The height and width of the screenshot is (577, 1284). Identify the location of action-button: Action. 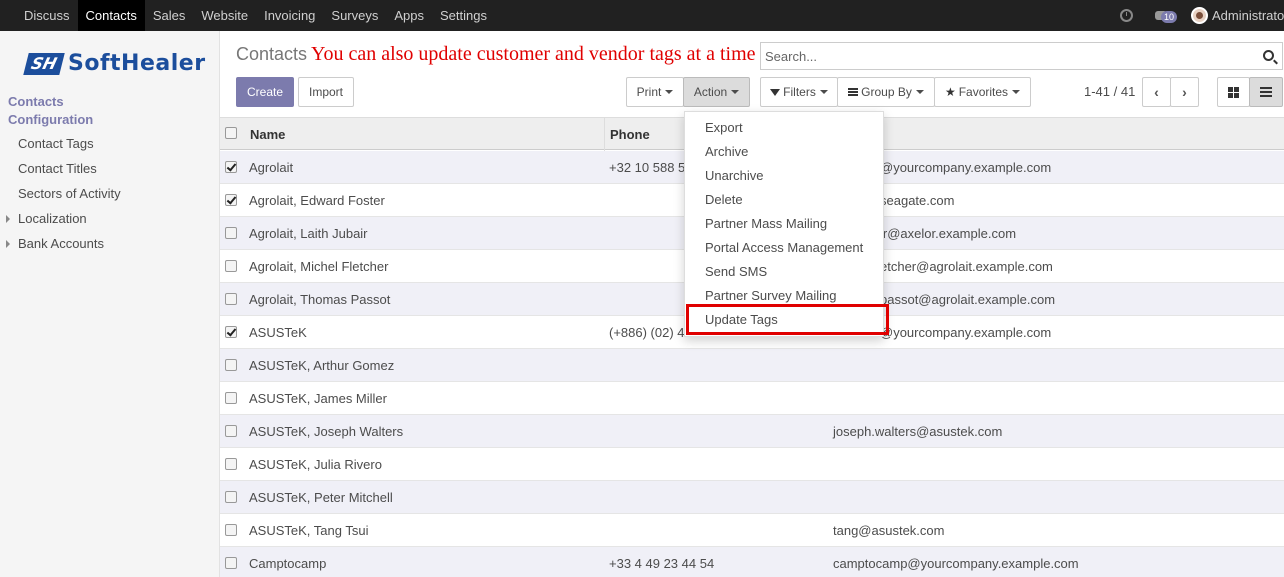
(716, 92).